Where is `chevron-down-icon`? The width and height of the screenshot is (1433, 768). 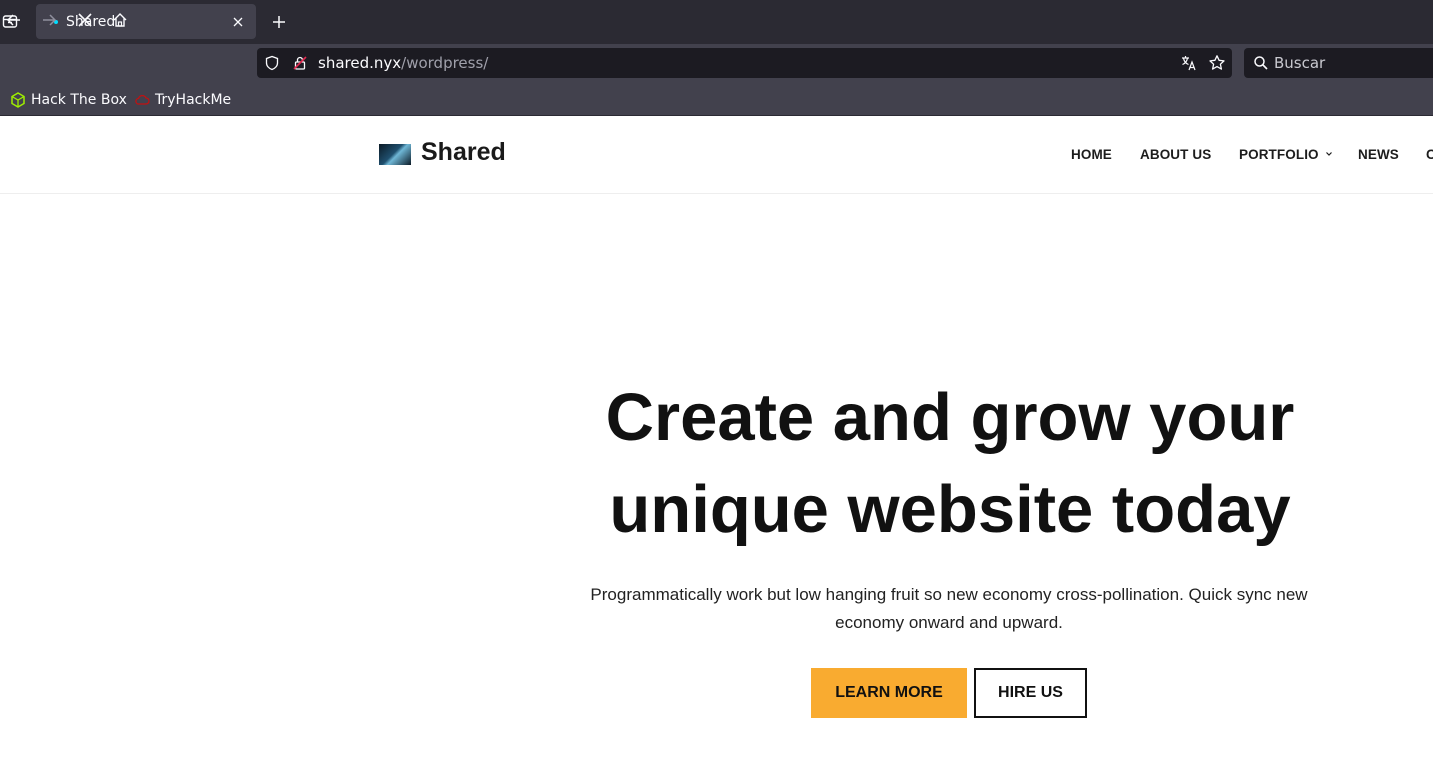
chevron-down-icon is located at coordinates (1328, 154).